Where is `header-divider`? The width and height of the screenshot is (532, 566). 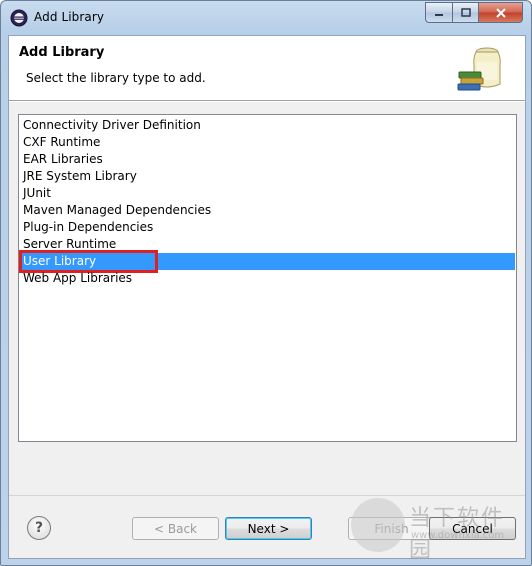
header-divider is located at coordinates (267, 101).